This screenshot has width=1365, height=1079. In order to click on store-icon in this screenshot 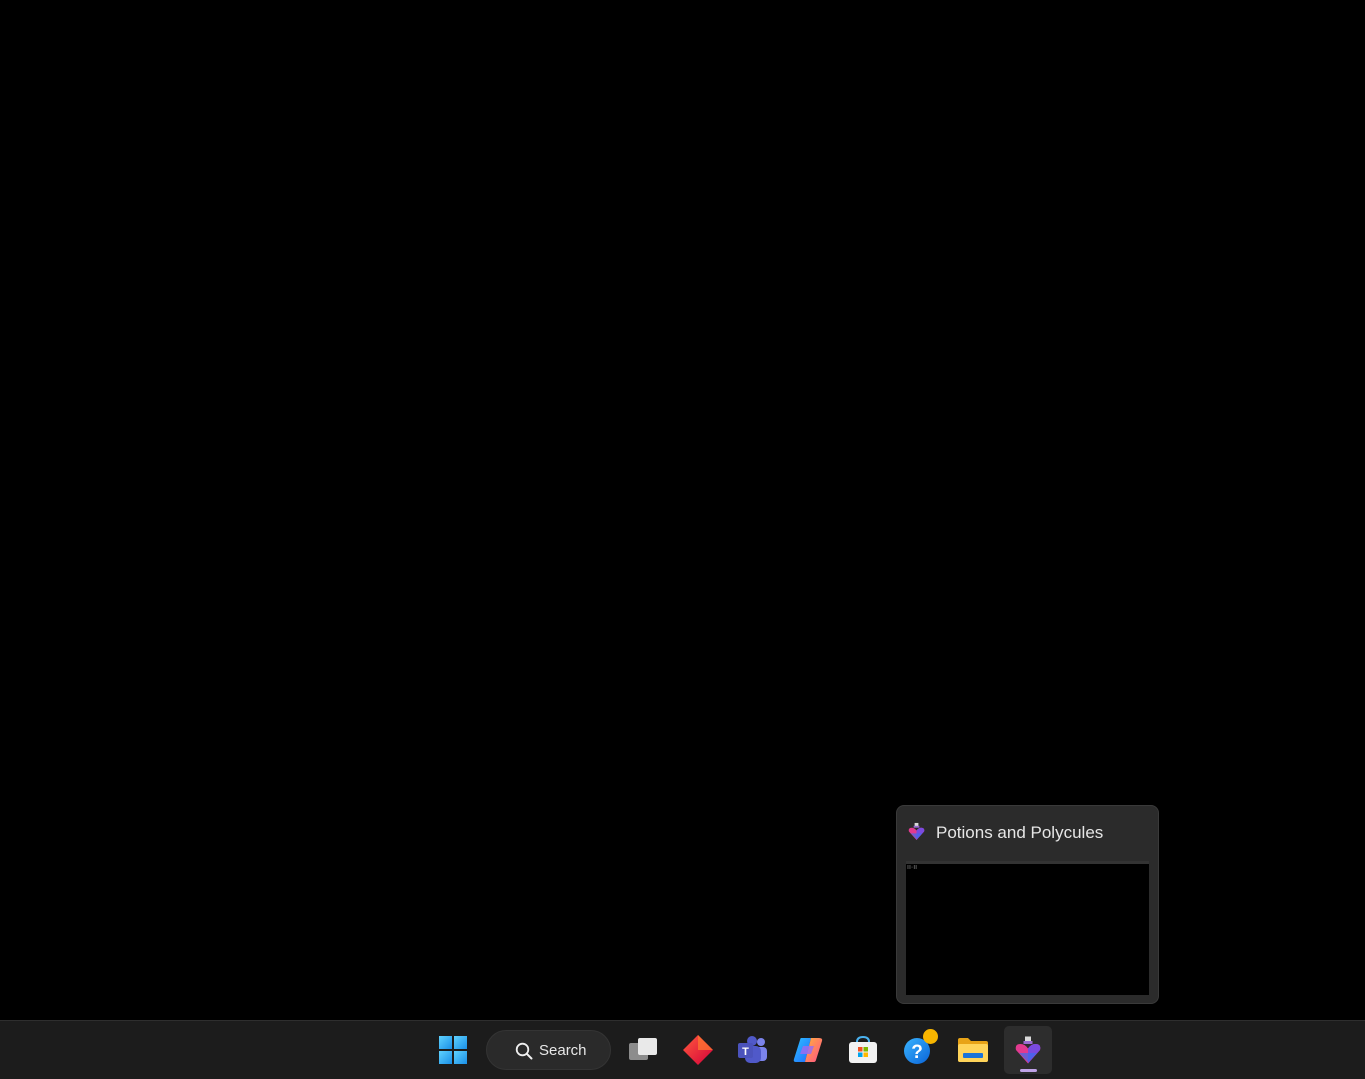, I will do `click(863, 1049)`.